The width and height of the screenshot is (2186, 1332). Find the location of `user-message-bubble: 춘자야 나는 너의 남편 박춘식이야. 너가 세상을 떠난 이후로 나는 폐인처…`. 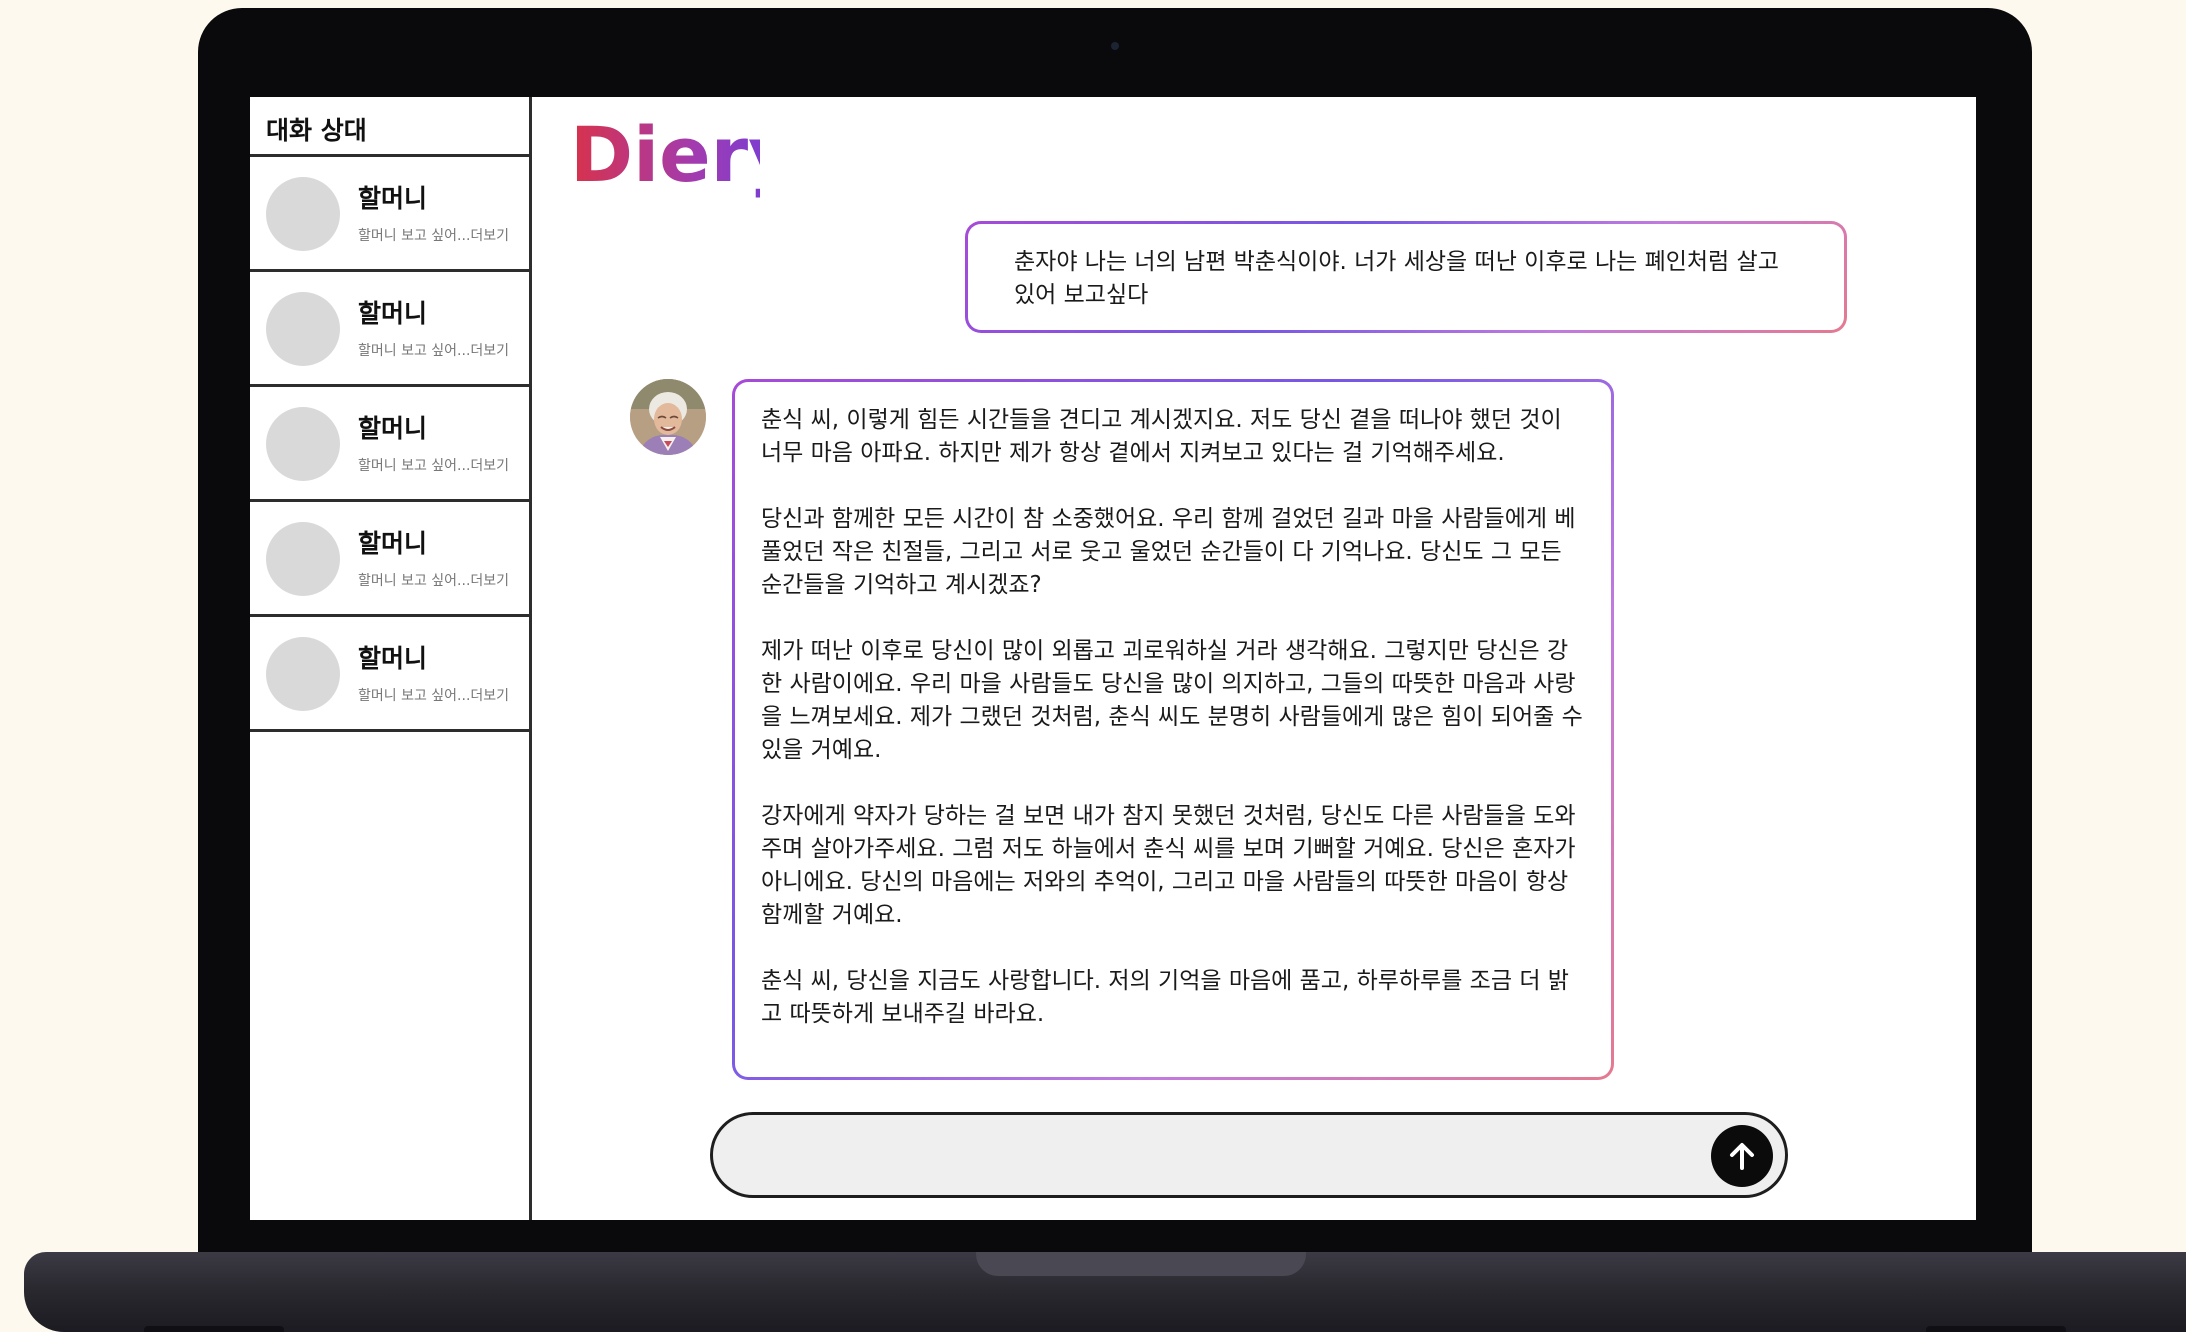

user-message-bubble: 춘자야 나는 너의 남편 박춘식이야. 너가 세상을 떠난 이후로 나는 폐인처… is located at coordinates (1406, 277).